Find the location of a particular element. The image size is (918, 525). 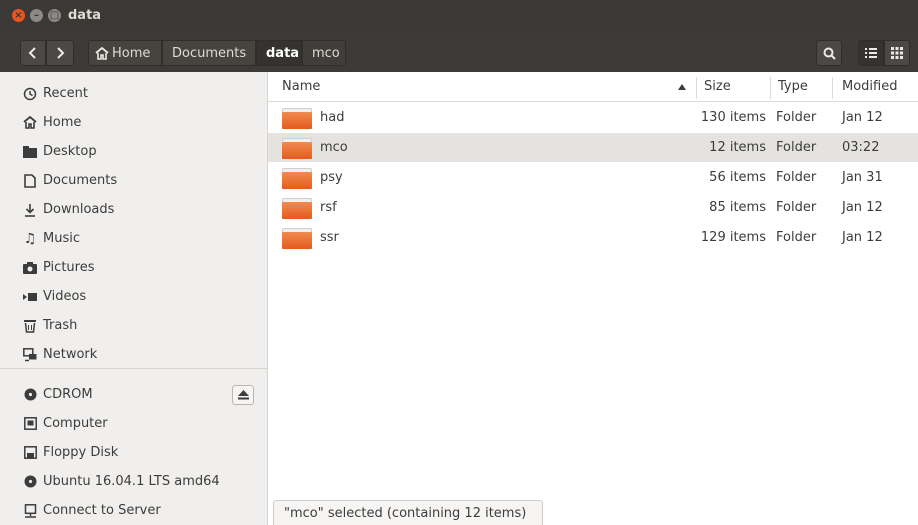

sidebar-item-computer: Computer is located at coordinates (133, 423).